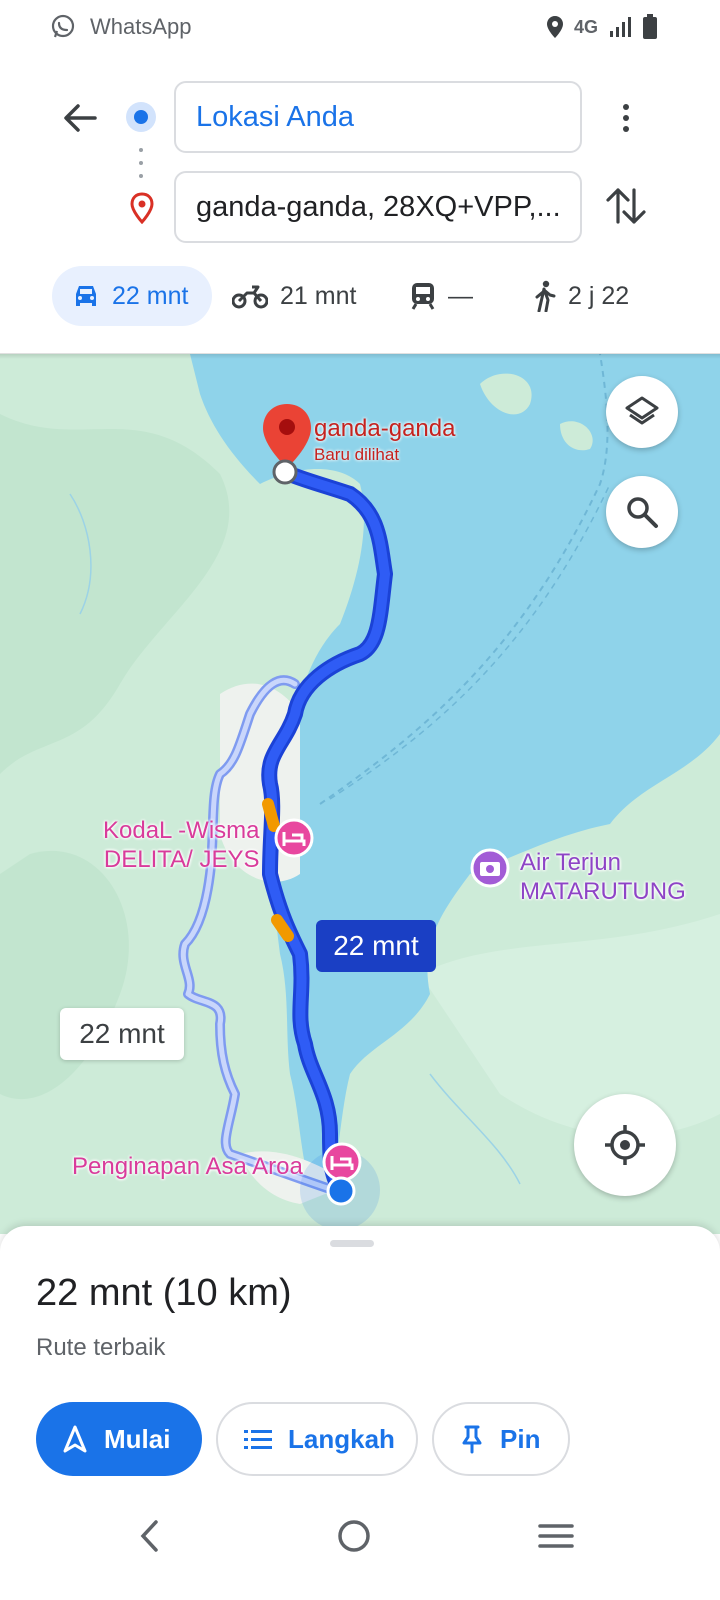  What do you see at coordinates (554, 27) in the screenshot?
I see `location-icon` at bounding box center [554, 27].